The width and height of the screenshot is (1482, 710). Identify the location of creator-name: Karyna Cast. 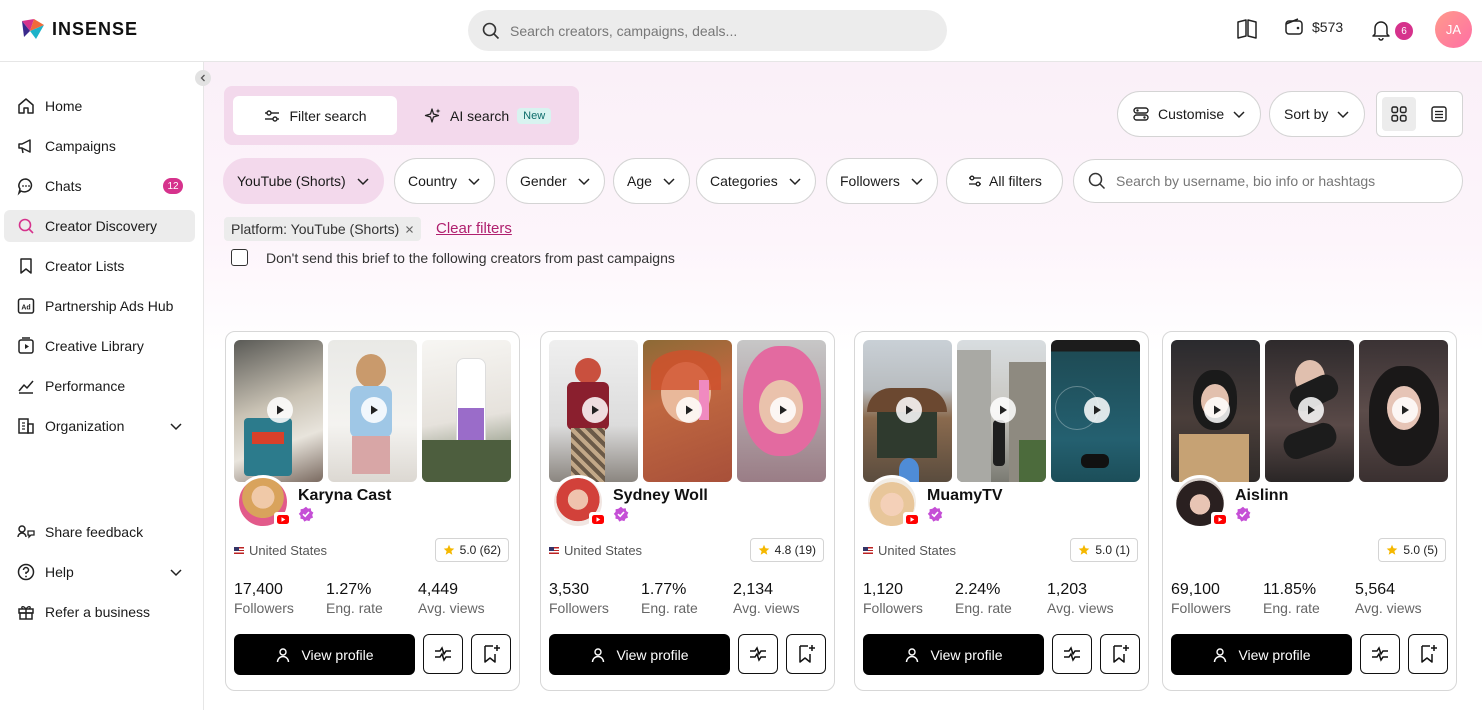
(344, 496).